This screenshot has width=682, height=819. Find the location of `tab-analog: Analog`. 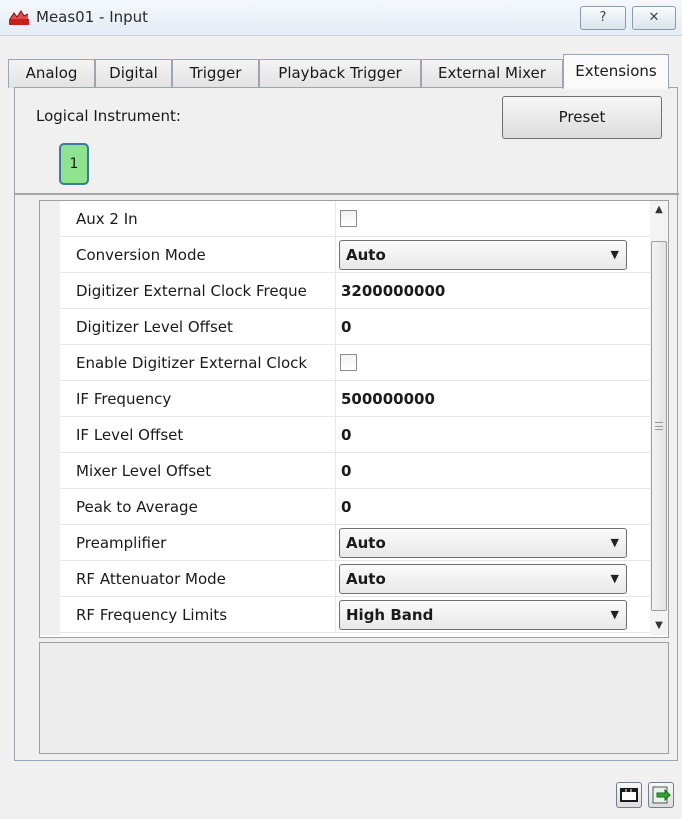

tab-analog: Analog is located at coordinates (51, 73).